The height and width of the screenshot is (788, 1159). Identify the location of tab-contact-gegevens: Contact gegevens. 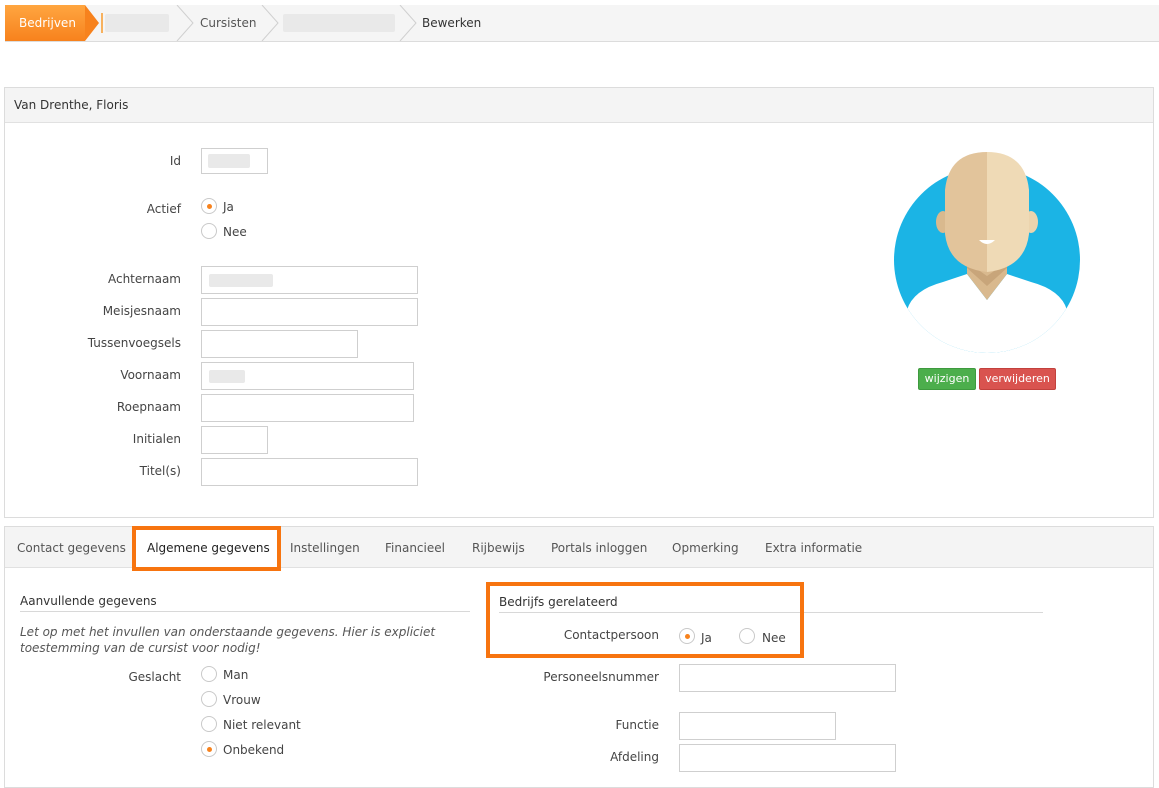
(71, 548).